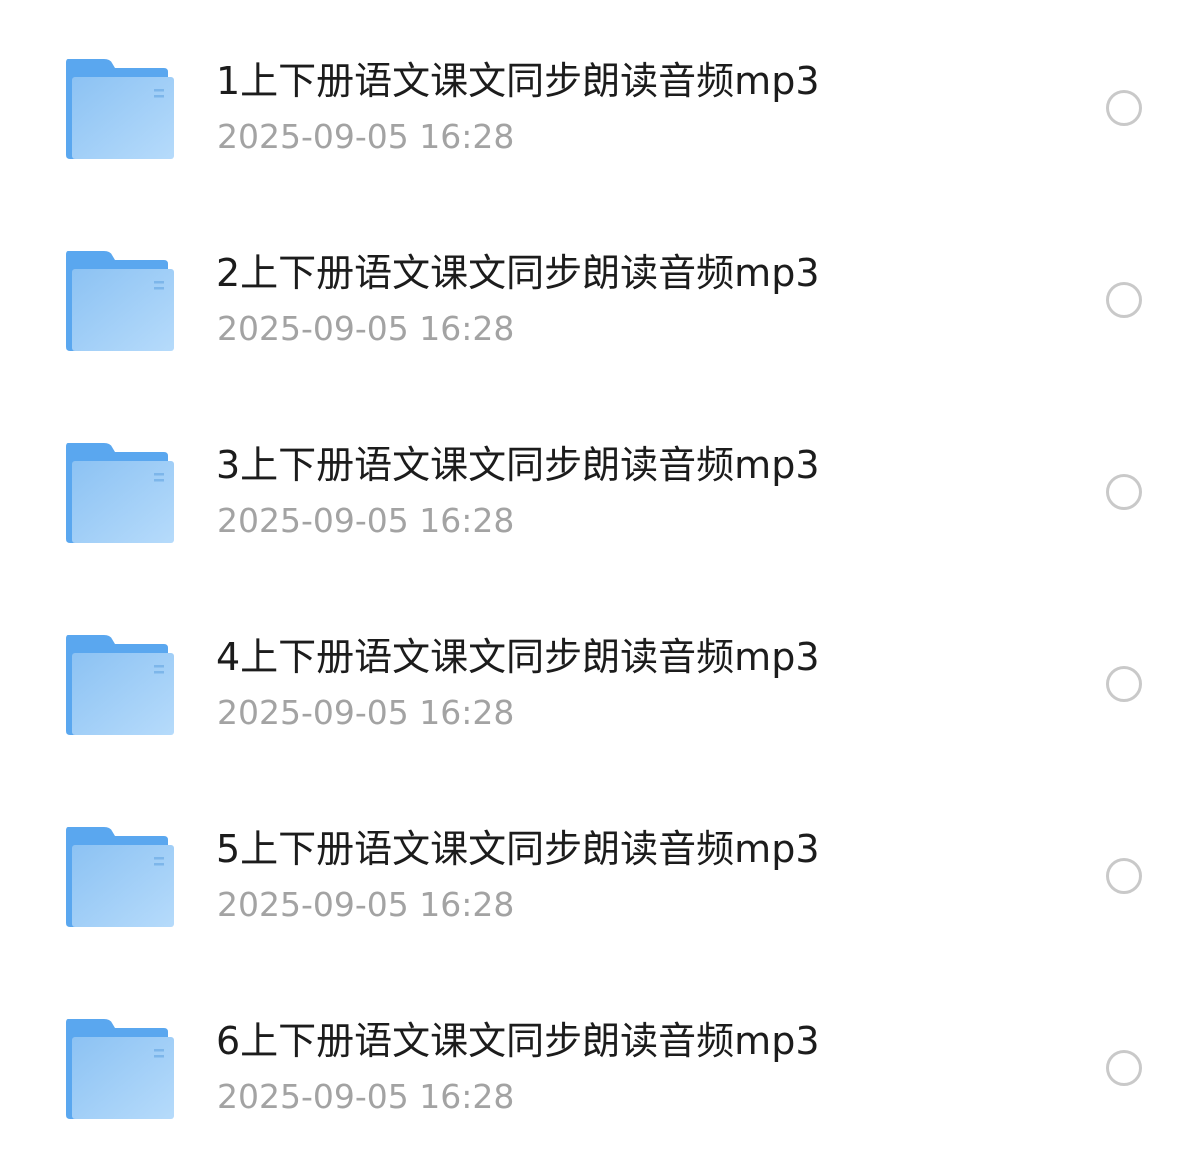  I want to click on file-name: 5上下册语文课文同步朗读音频mp3, so click(518, 849).